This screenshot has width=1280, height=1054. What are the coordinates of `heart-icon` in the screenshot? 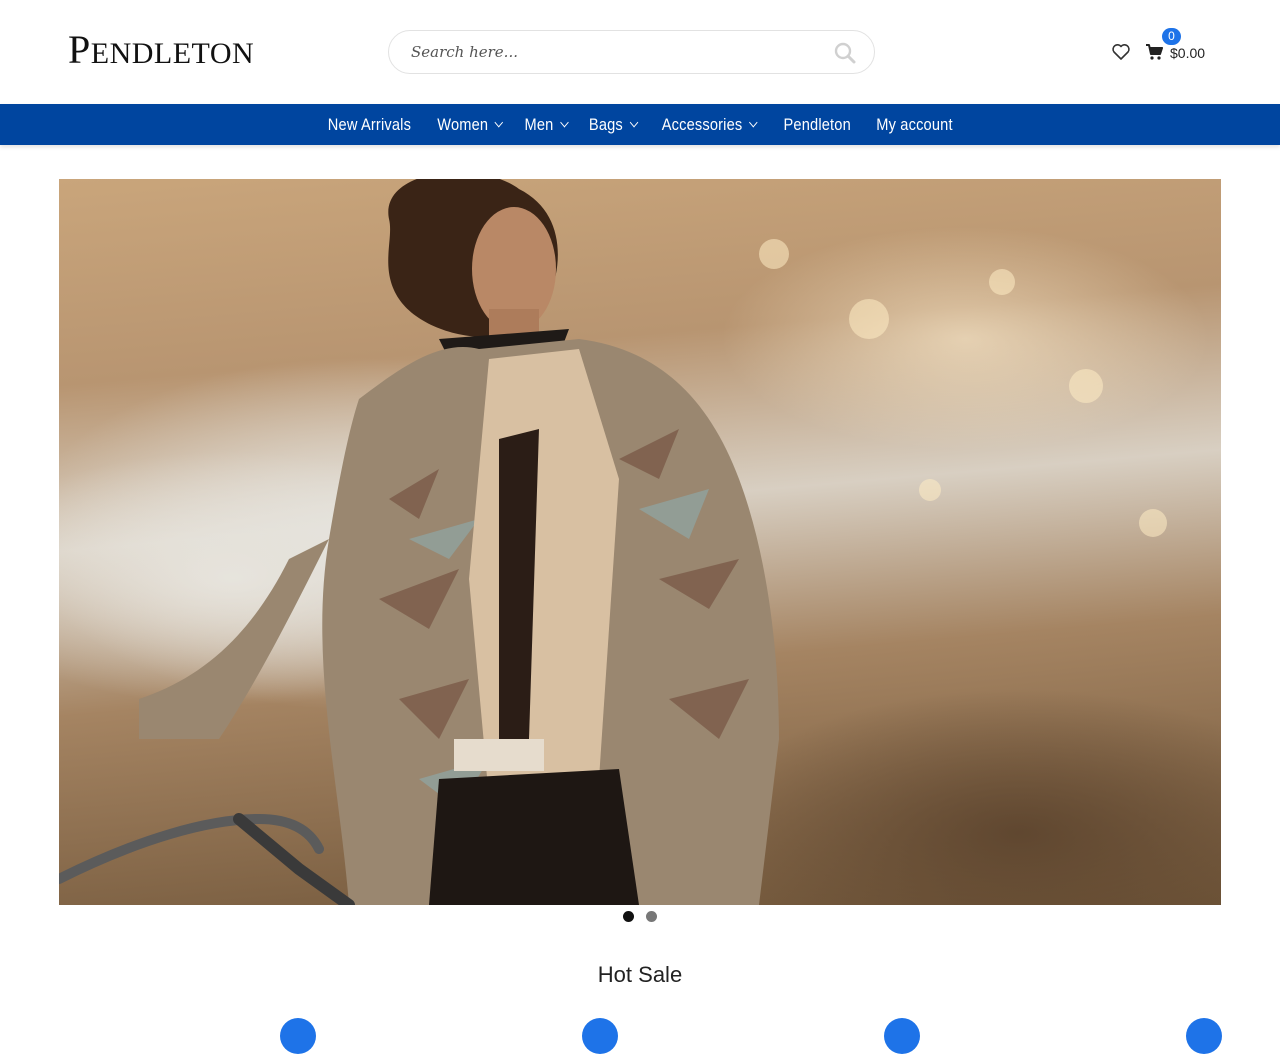 It's located at (1121, 52).